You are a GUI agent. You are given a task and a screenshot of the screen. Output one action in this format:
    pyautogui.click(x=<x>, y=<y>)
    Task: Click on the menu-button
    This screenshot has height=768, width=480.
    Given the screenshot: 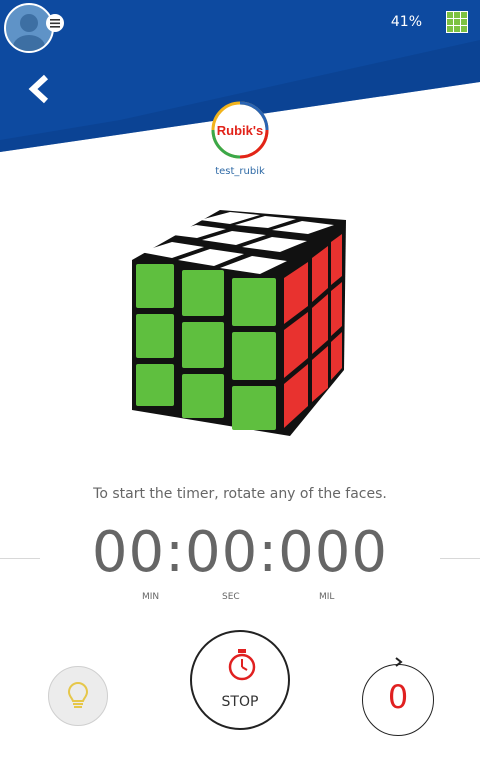 What is the action you would take?
    pyautogui.click(x=55, y=23)
    